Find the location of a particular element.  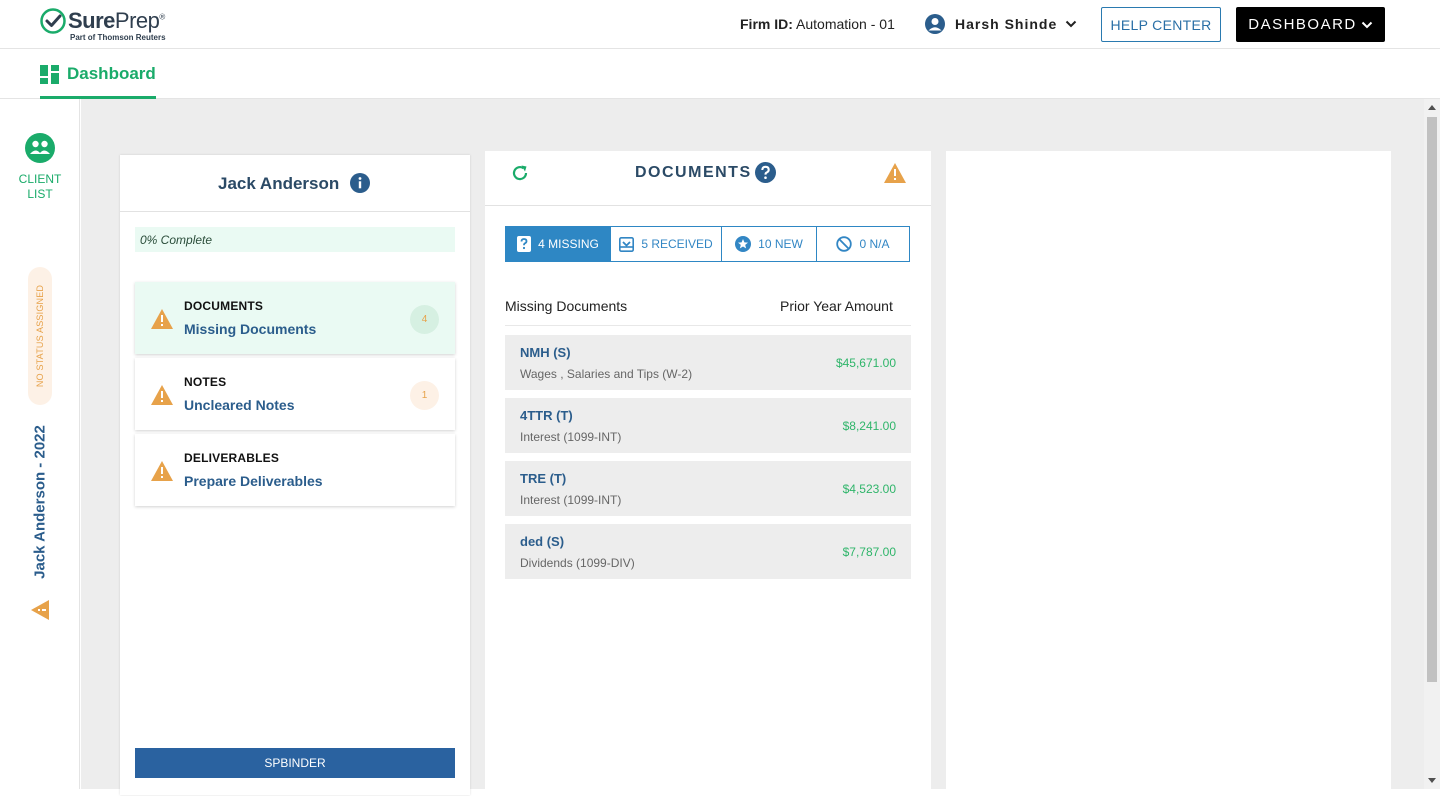

document-amount: $8,241.00 is located at coordinates (869, 426).